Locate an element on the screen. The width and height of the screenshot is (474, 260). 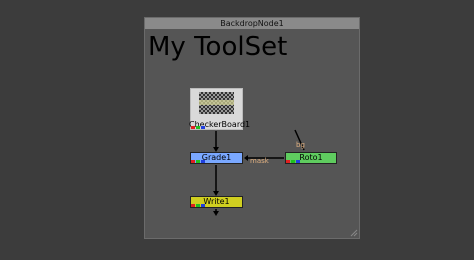
checkerboard-node: CheckerBoard1 is located at coordinates (219, 109).